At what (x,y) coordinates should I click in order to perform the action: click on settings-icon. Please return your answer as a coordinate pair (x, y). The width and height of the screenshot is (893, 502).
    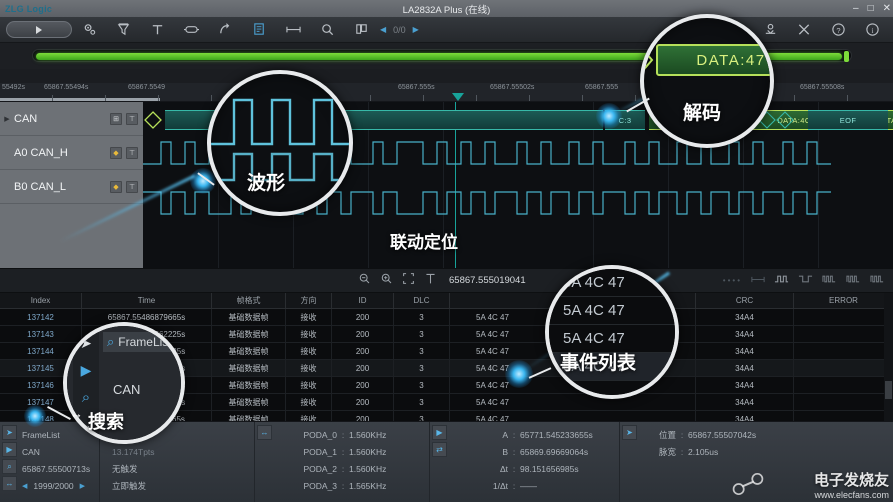
    Looking at the image, I should click on (89, 30).